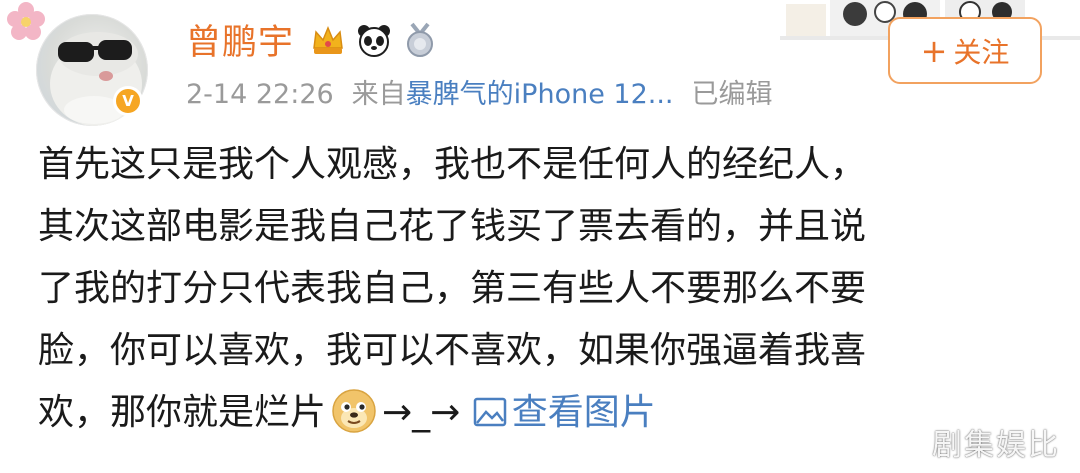  What do you see at coordinates (128, 101) in the screenshot?
I see `verified-badge-icon: V` at bounding box center [128, 101].